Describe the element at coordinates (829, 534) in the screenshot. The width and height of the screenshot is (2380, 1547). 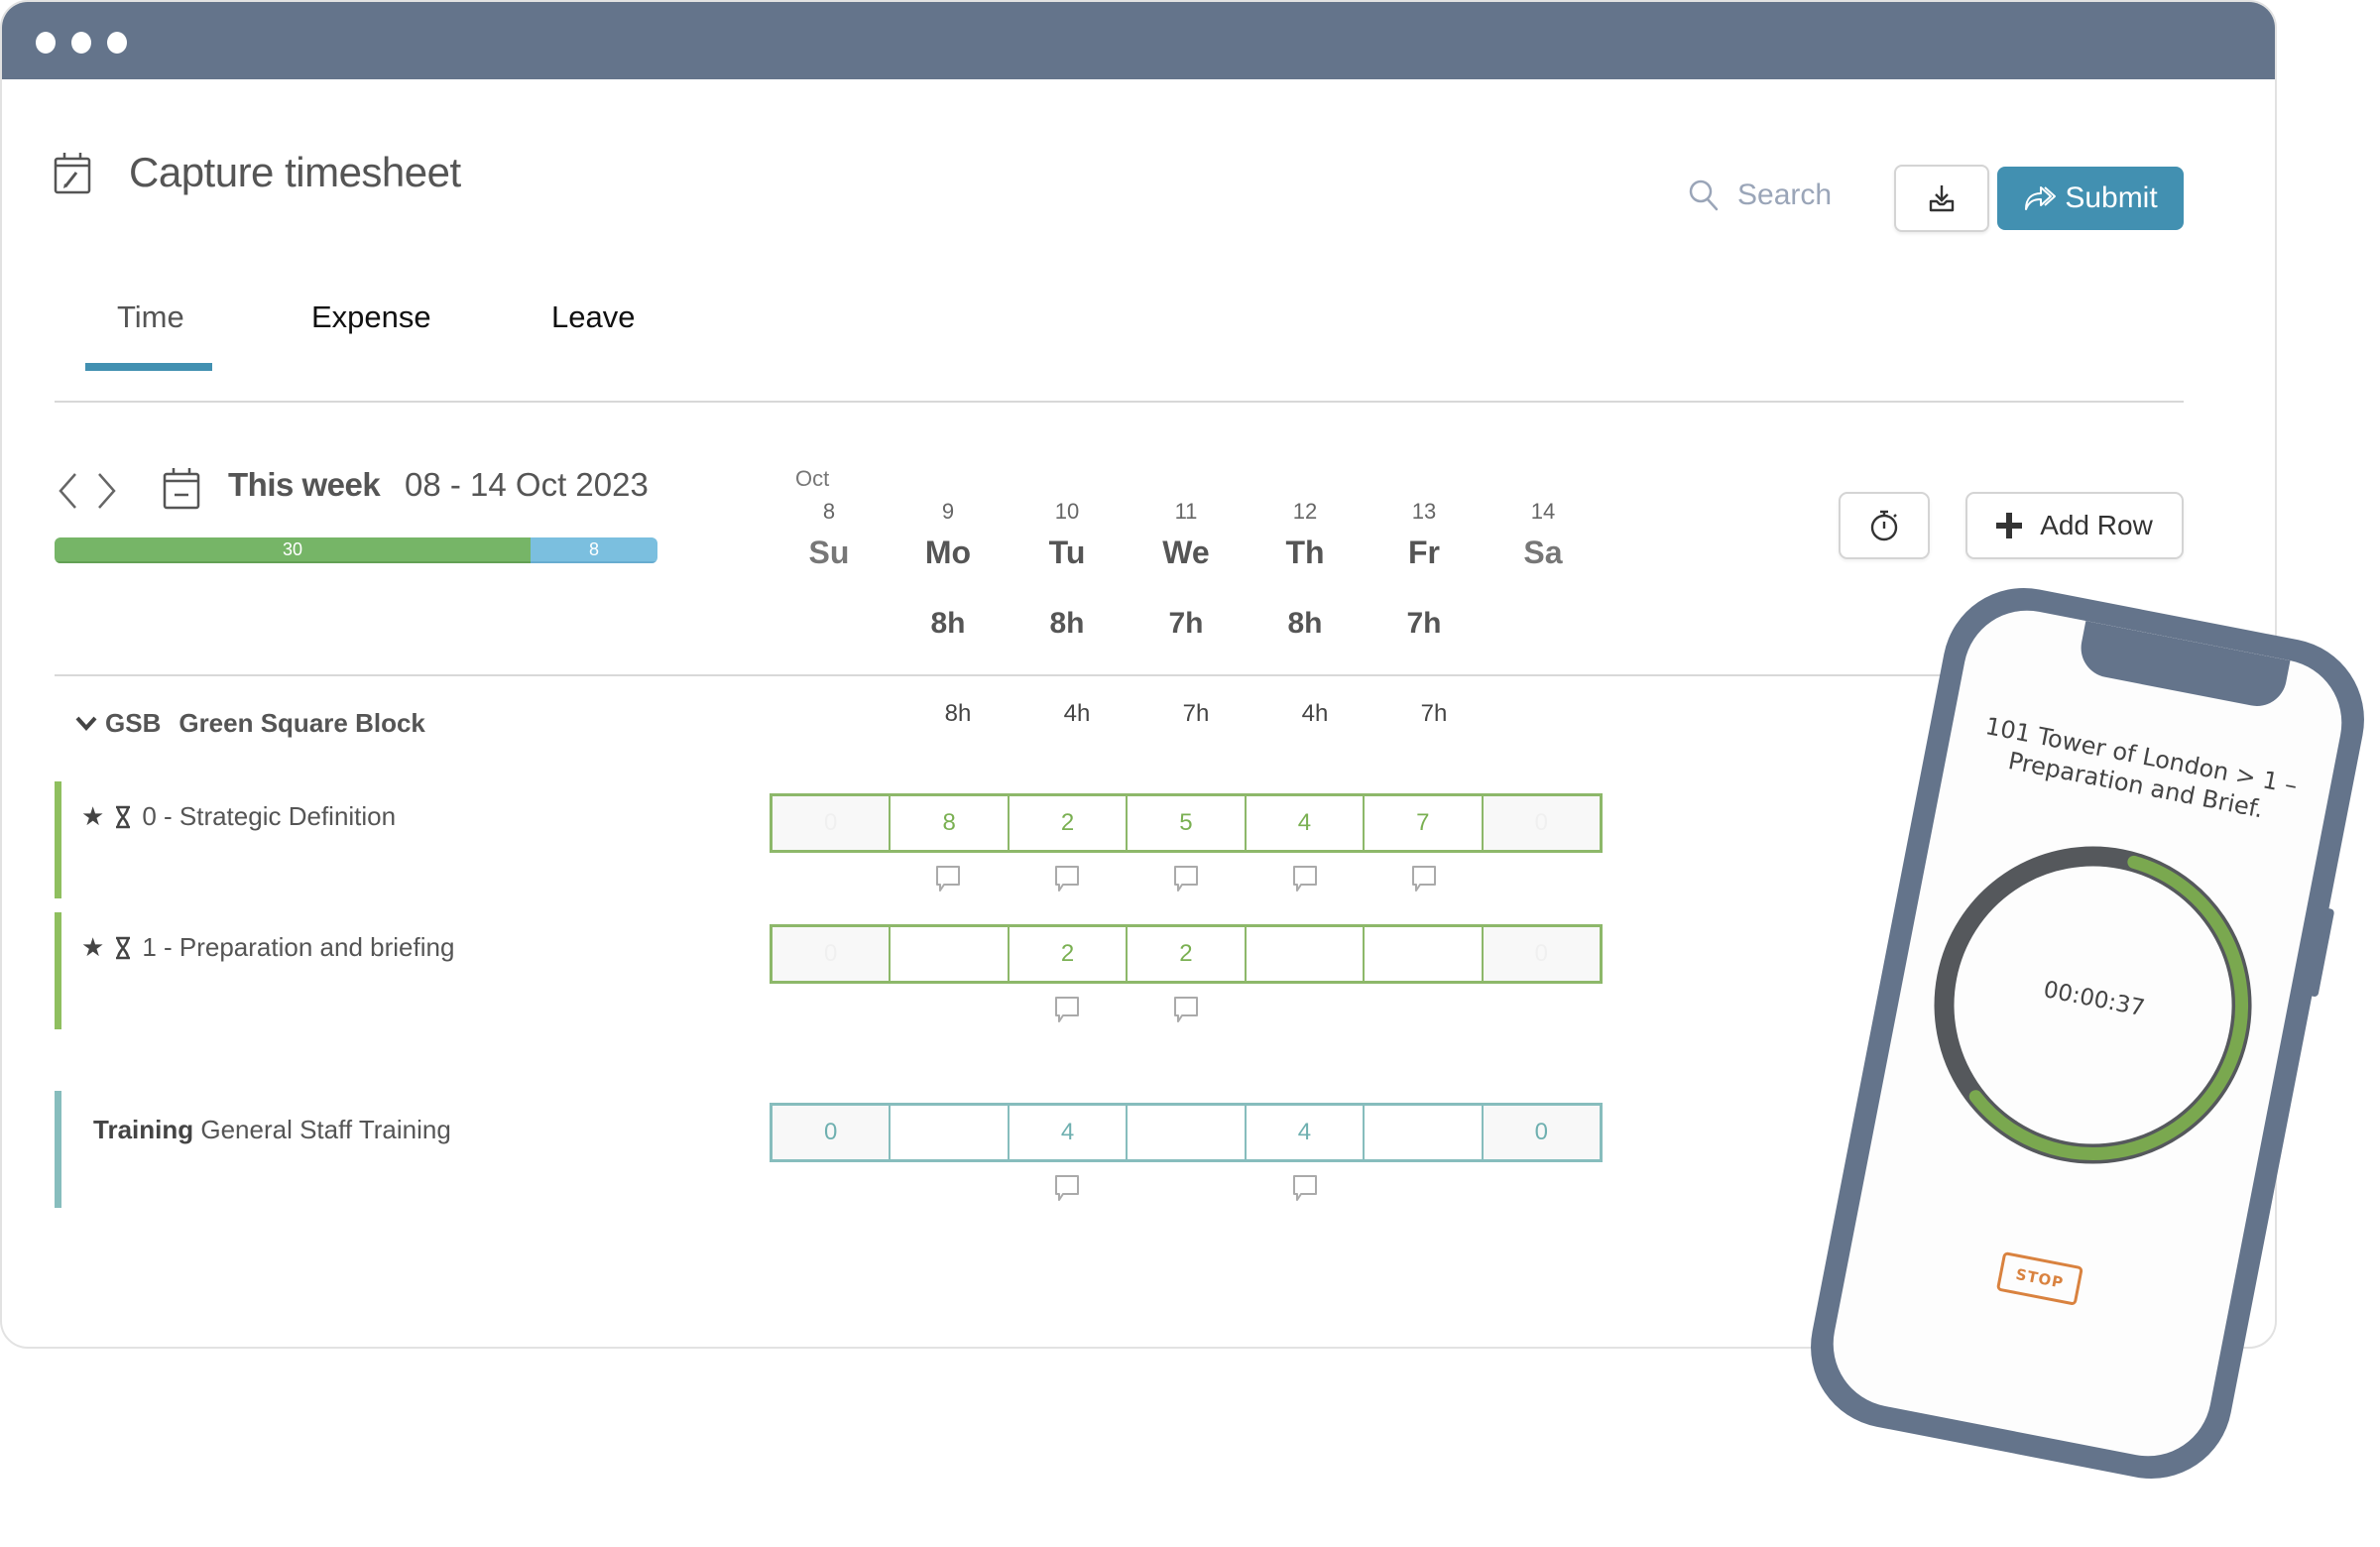
I see `day-header: 8 Su` at that location.